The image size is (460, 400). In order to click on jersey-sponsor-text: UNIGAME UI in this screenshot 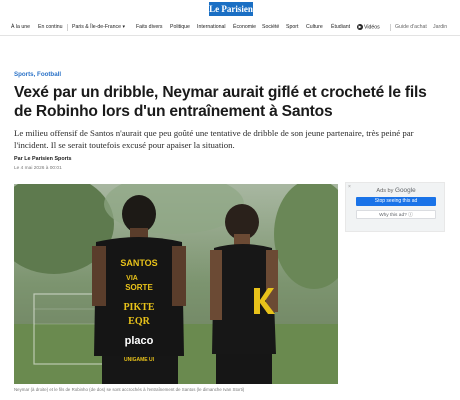, I will do `click(139, 360)`.